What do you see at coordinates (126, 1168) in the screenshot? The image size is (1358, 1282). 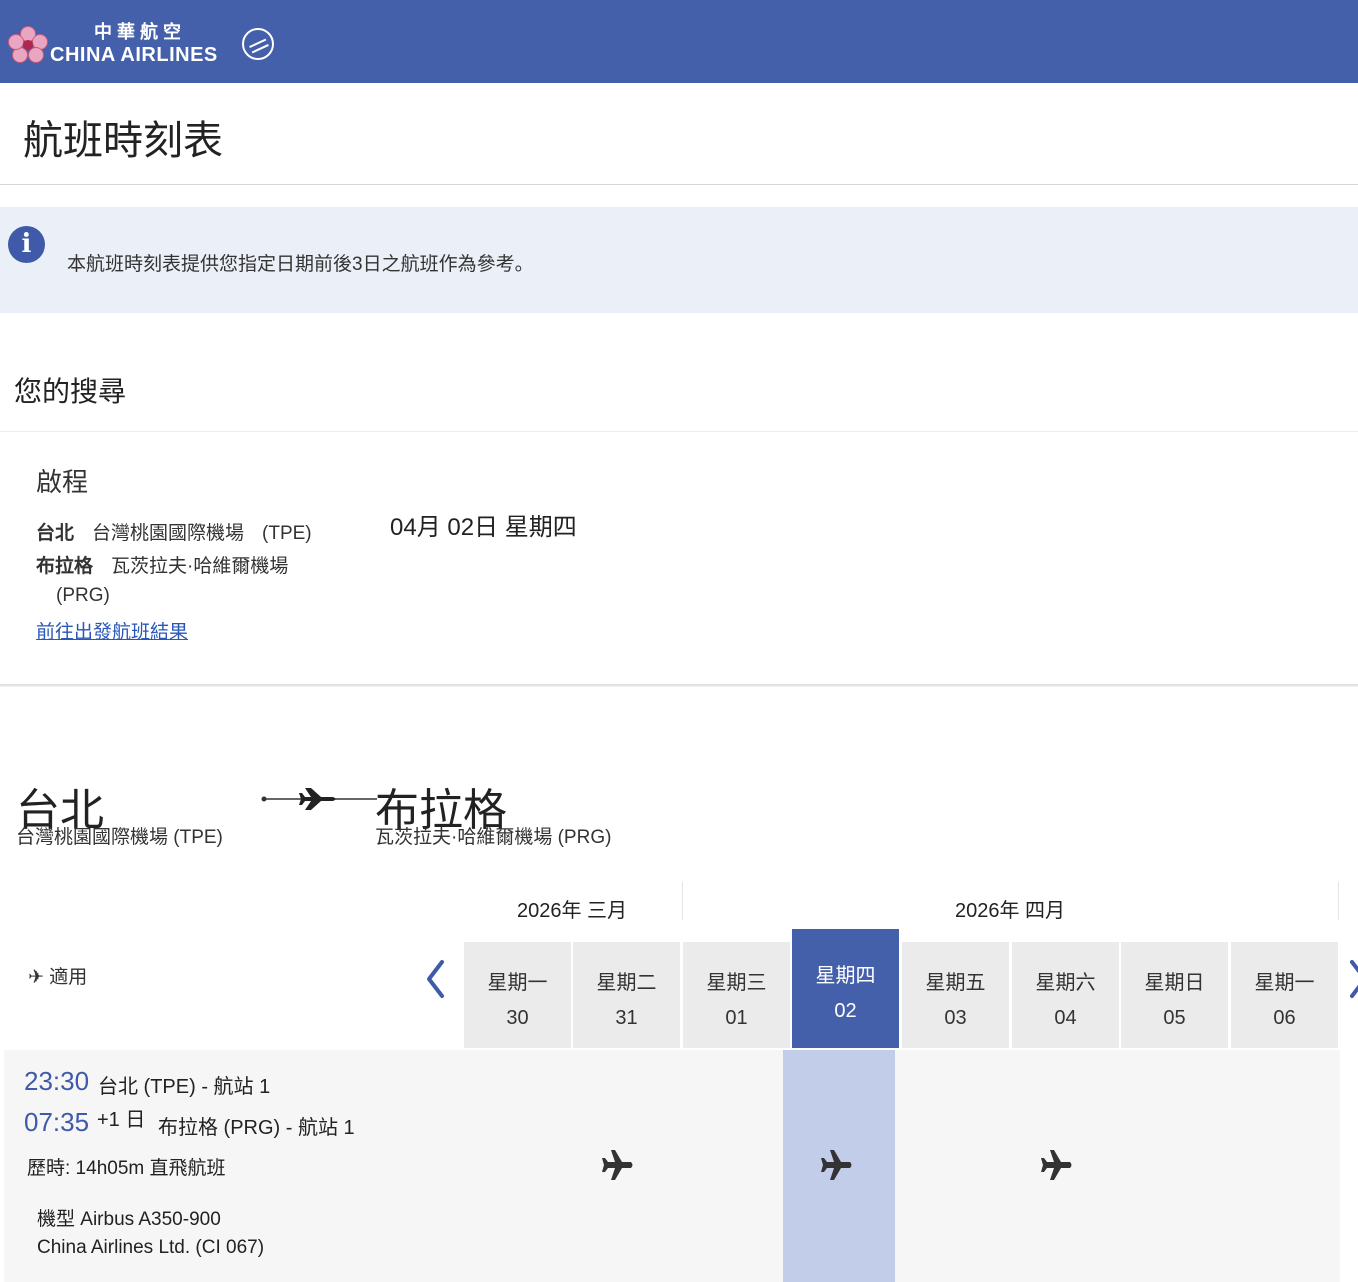 I see `flight-duration: 歷時: 14h05m 直飛航班` at bounding box center [126, 1168].